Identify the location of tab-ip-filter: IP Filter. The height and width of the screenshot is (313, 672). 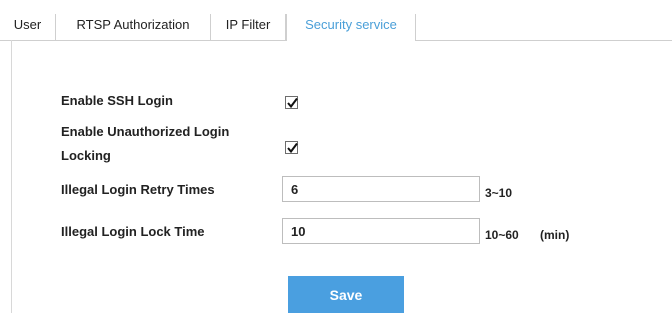
(248, 27).